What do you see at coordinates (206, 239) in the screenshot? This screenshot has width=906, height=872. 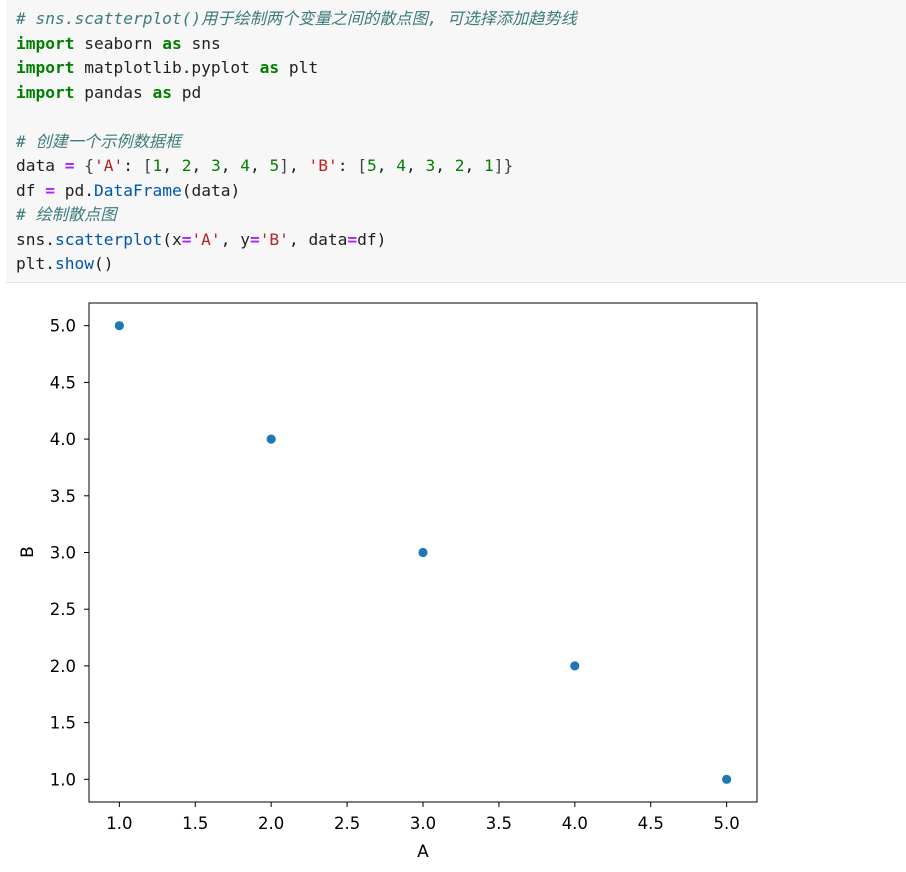 I see `val-a: 'A'` at bounding box center [206, 239].